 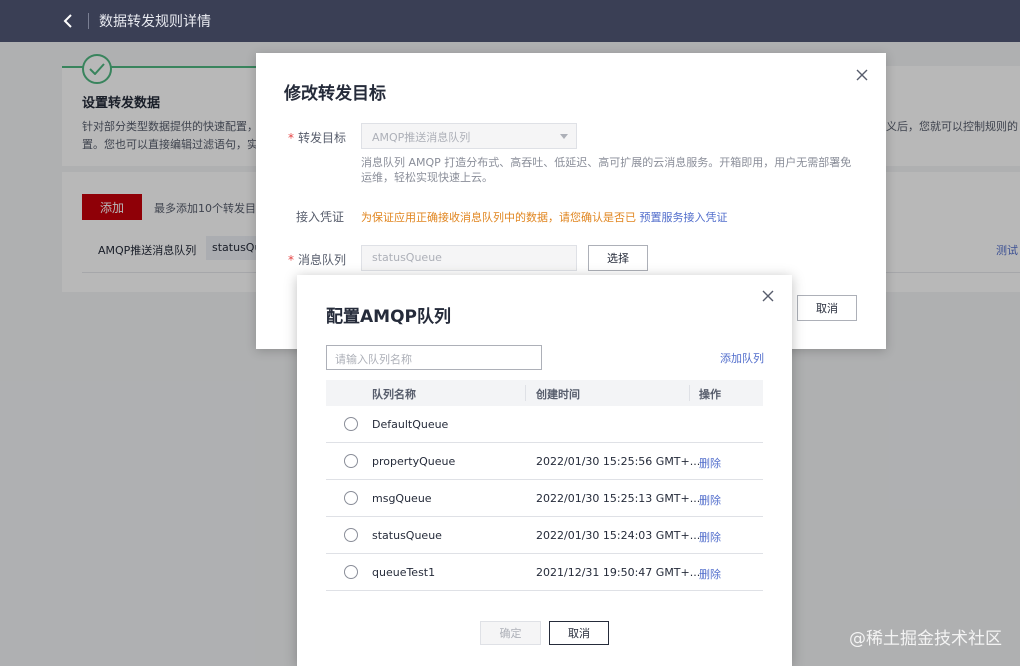 What do you see at coordinates (742, 358) in the screenshot?
I see `add-queue-link: 添加队列` at bounding box center [742, 358].